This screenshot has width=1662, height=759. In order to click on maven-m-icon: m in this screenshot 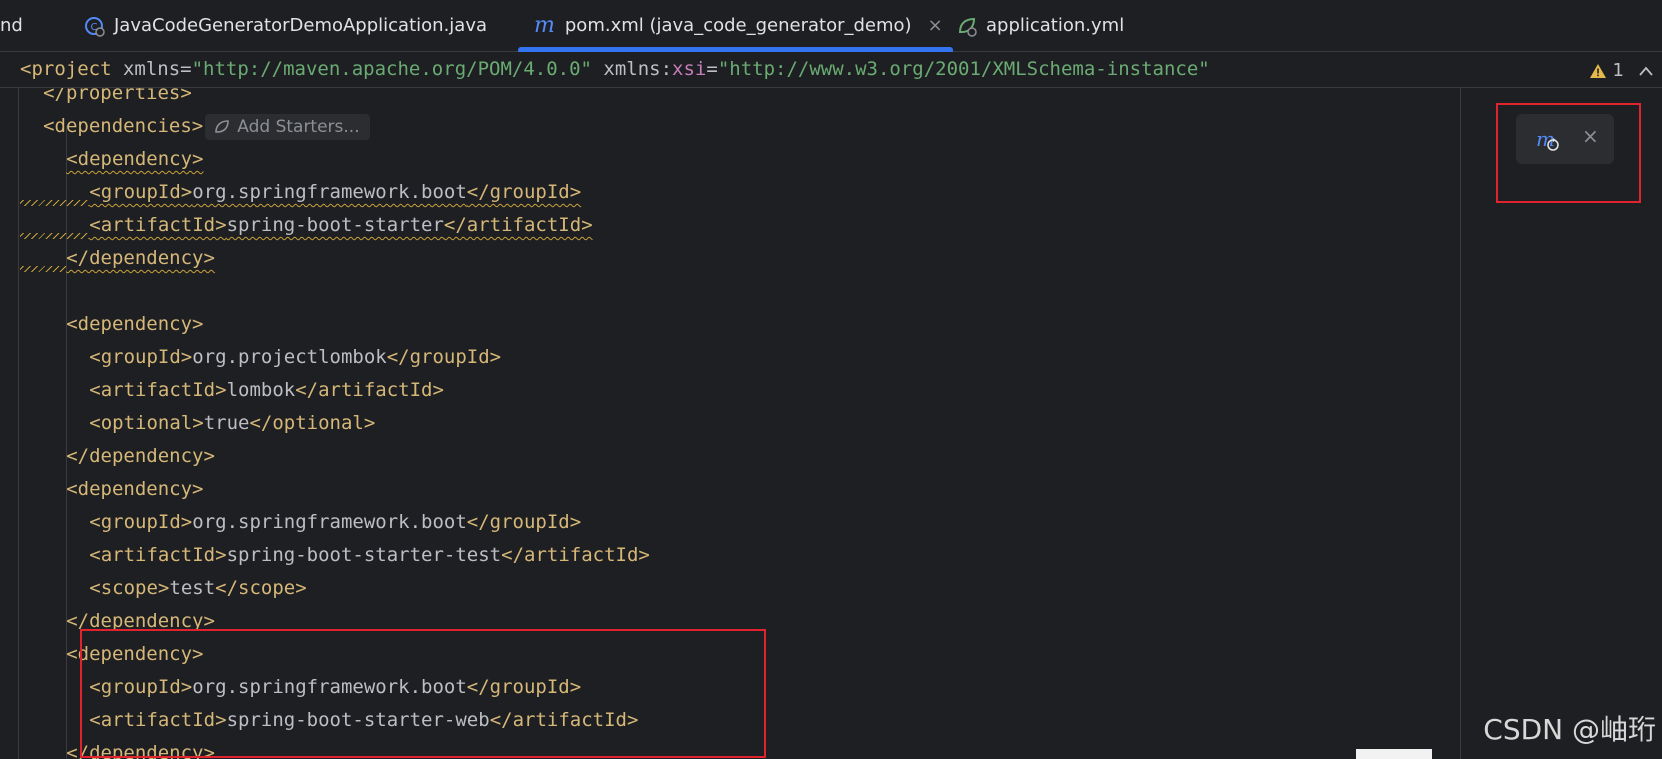, I will do `click(544, 25)`.